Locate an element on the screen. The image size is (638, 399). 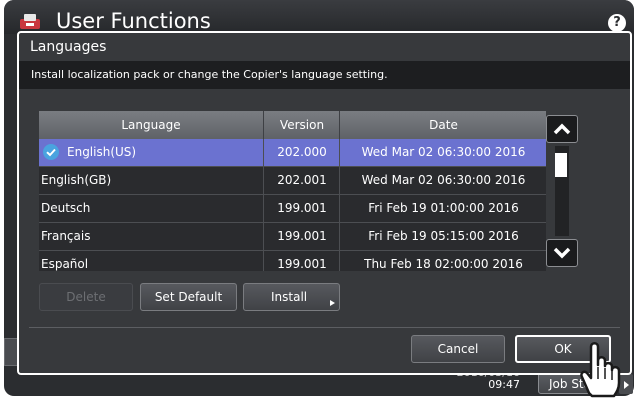
hand-pointer-icon is located at coordinates (600, 370).